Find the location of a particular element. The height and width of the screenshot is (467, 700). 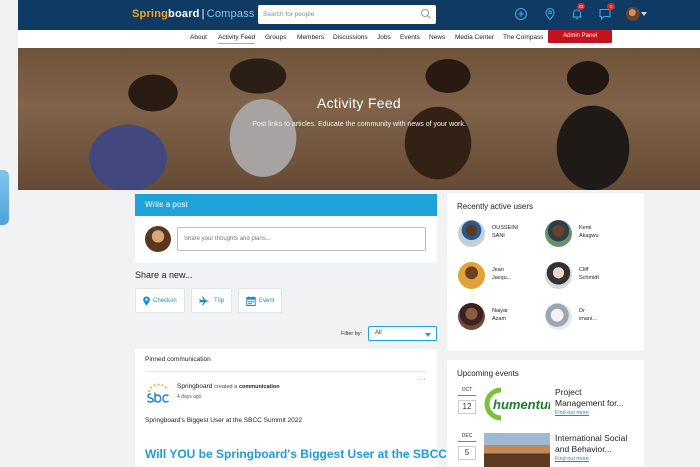

user-item: Naiyar Azam is located at coordinates (503, 317).